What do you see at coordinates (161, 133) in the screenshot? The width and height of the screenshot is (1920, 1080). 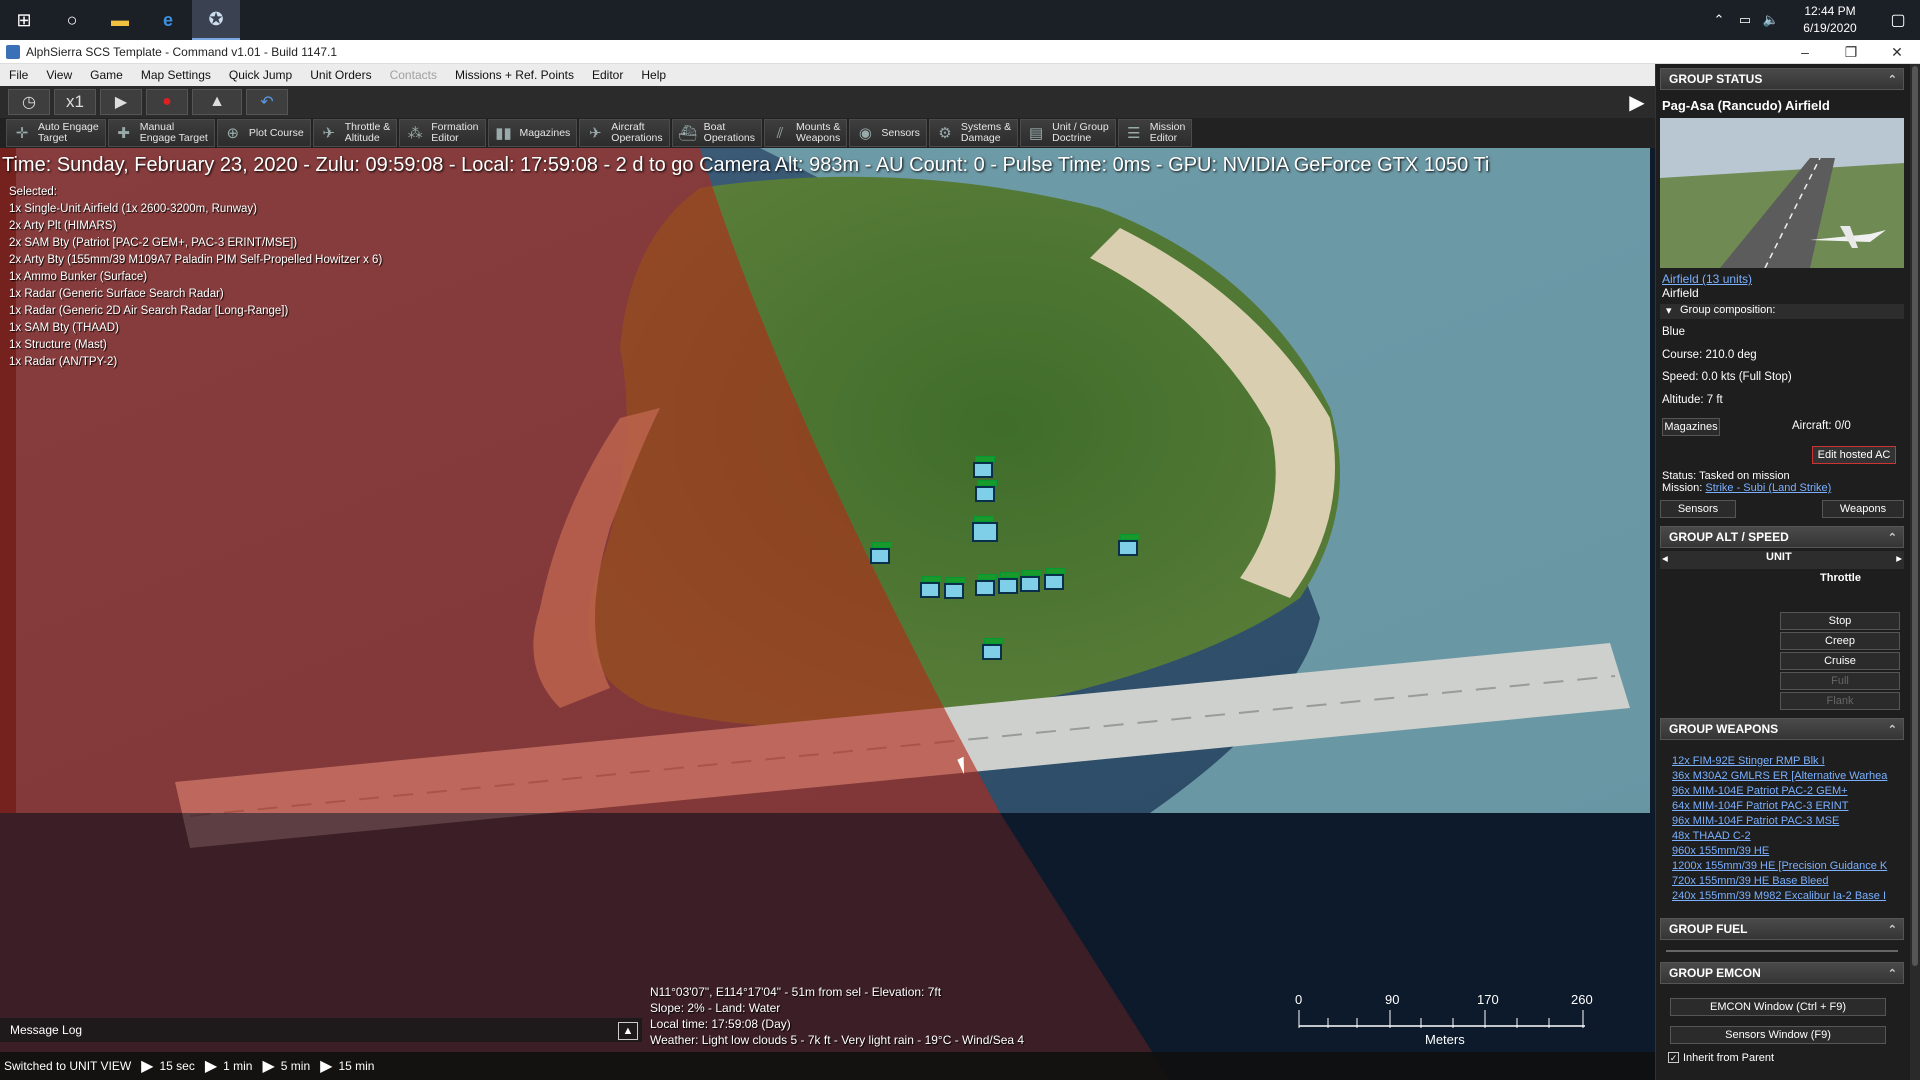 I see `manual-engage-button: ✚ Manual Engage Target` at bounding box center [161, 133].